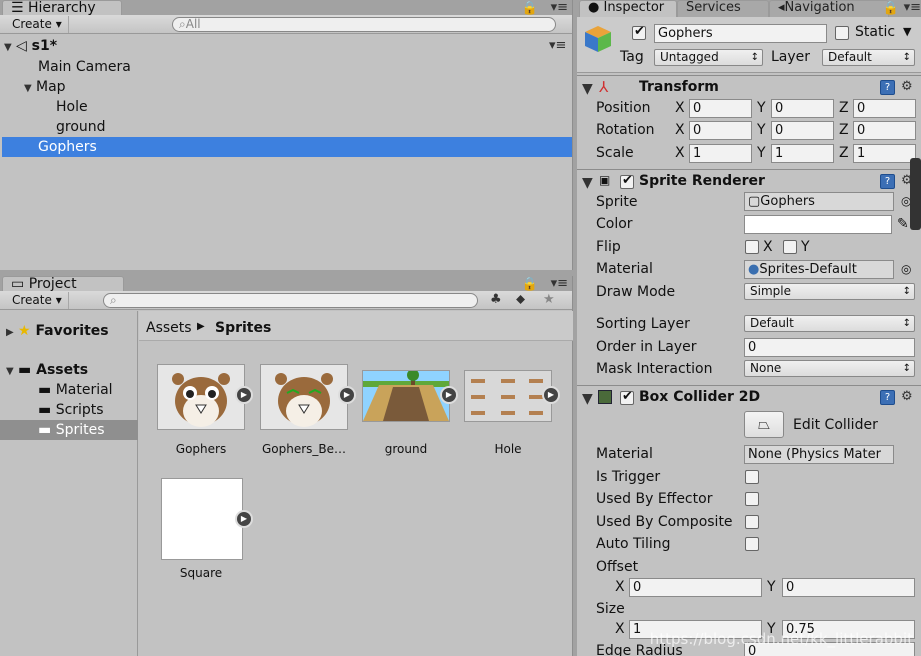  What do you see at coordinates (57, 331) in the screenshot?
I see `favorites-item: ▶ ★ Favorites` at bounding box center [57, 331].